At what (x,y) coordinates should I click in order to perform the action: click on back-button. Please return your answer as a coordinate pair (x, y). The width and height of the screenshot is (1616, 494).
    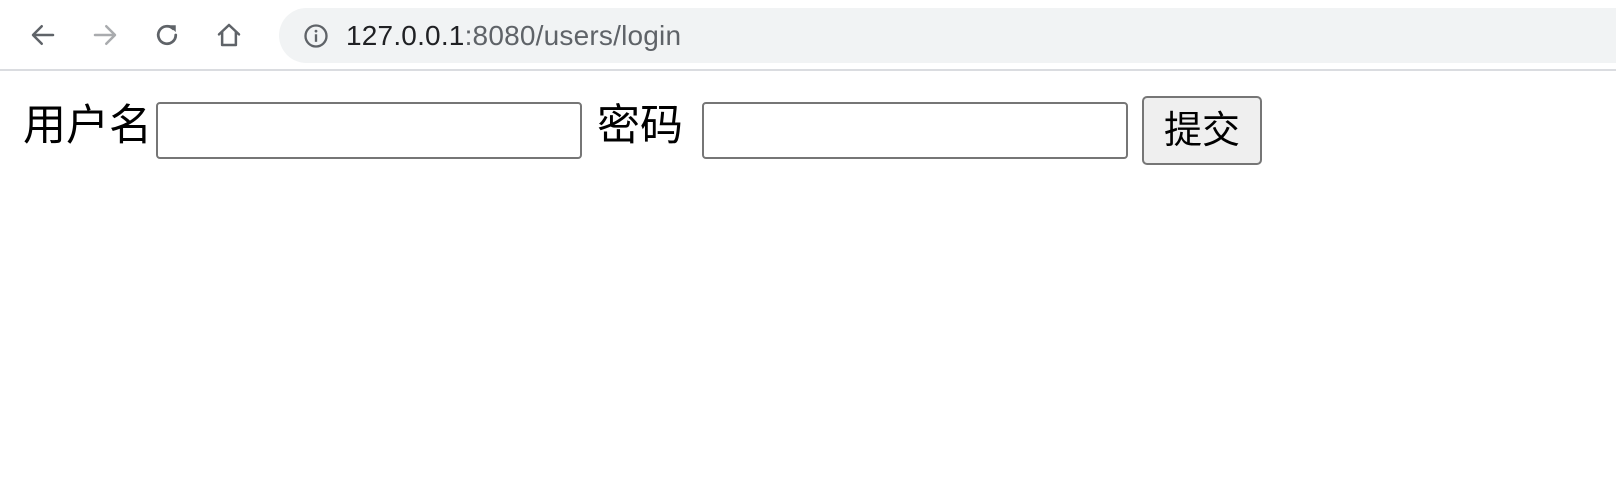
    Looking at the image, I should click on (43, 35).